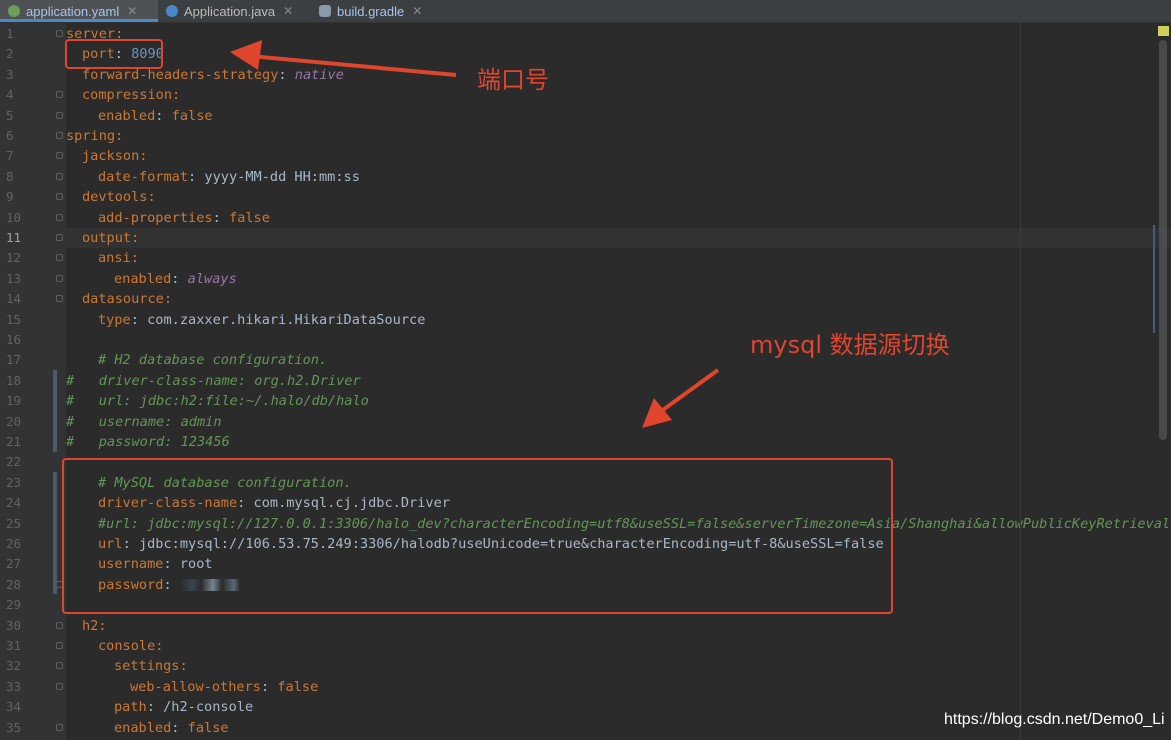 The image size is (1171, 740). I want to click on line-number: 3, so click(10, 74).